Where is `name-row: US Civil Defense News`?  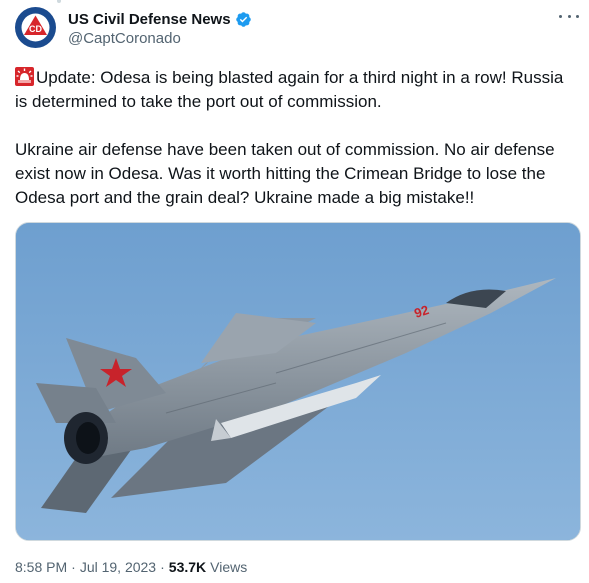 name-row: US Civil Defense News is located at coordinates (308, 19).